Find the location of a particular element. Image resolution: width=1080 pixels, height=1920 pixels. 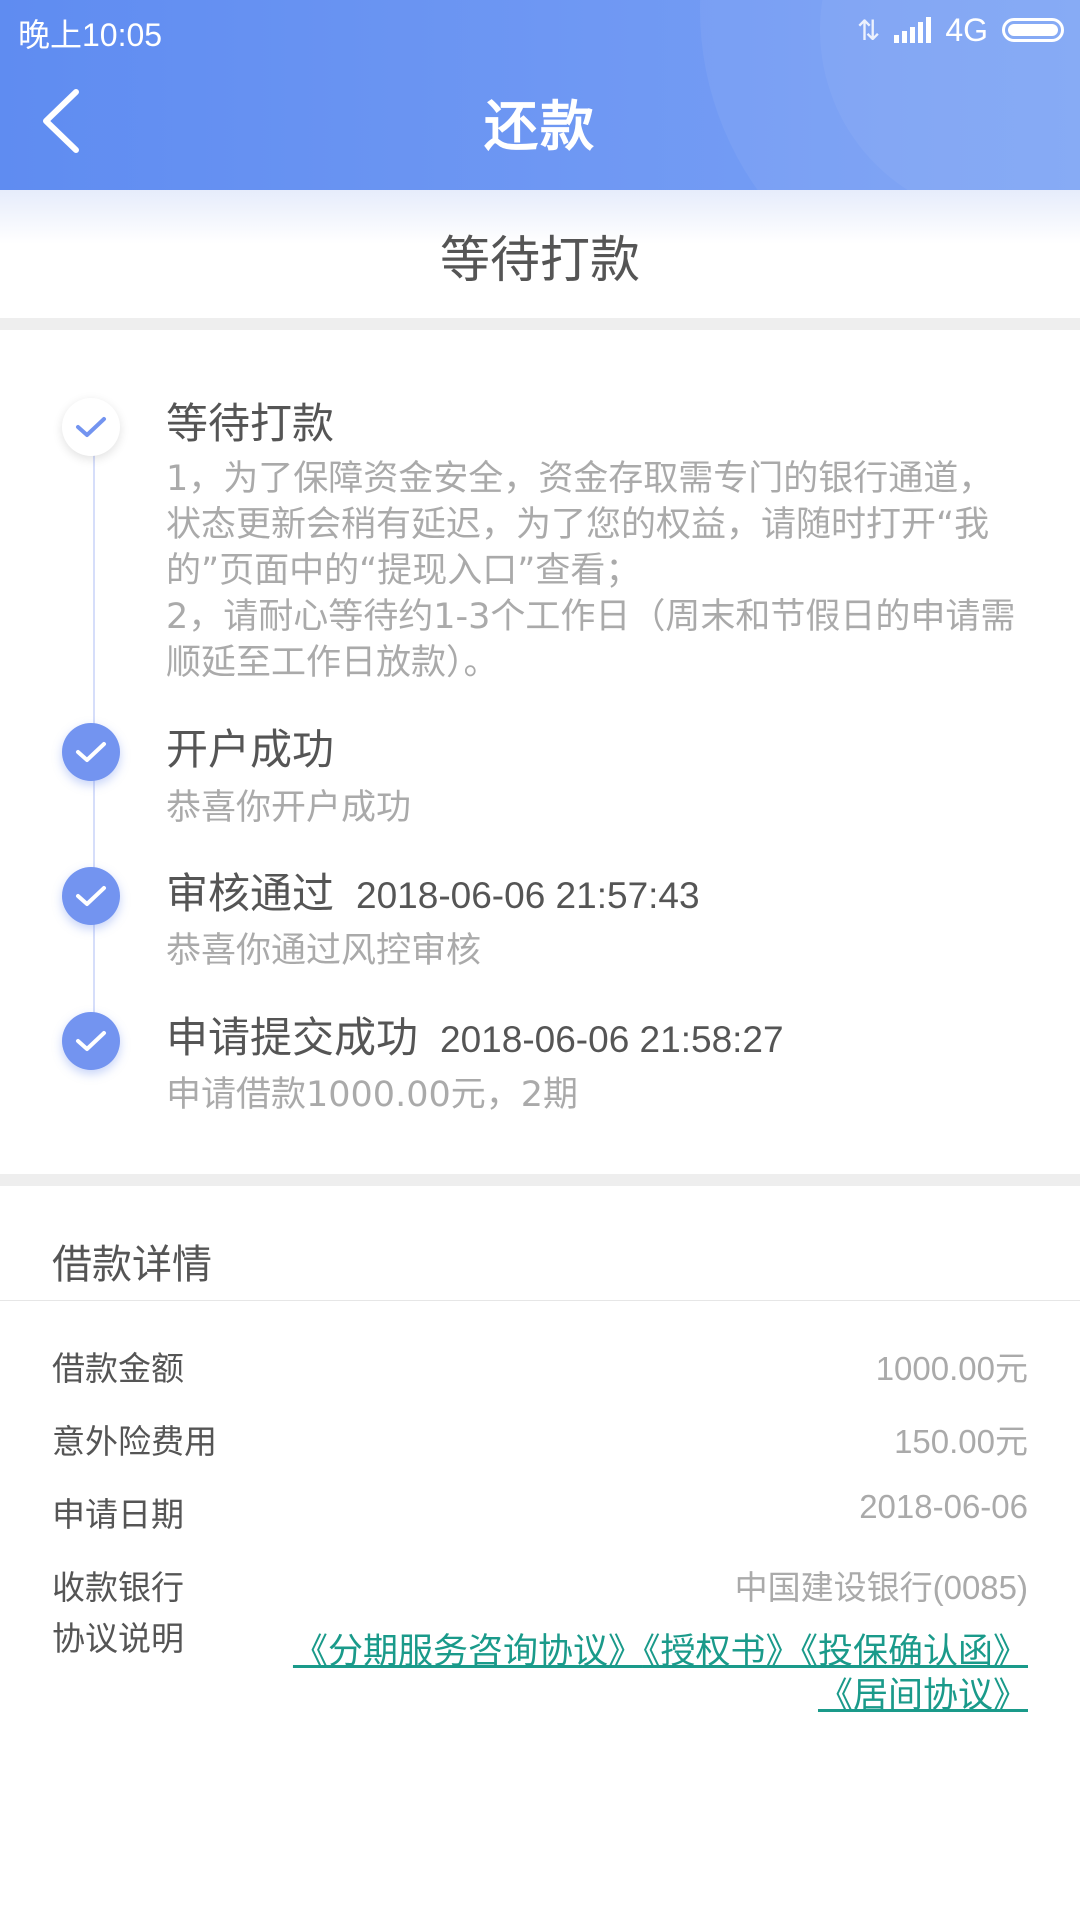

current-status-label: 等待打款 is located at coordinates (540, 260).